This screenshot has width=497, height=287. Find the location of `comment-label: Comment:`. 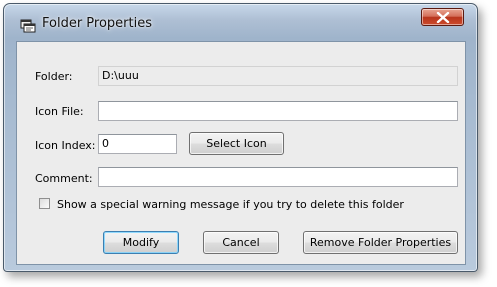

comment-label: Comment: is located at coordinates (64, 178).